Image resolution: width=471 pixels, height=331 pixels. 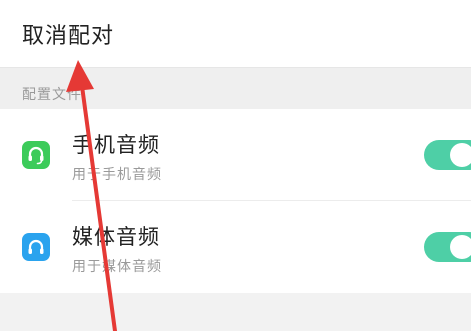 What do you see at coordinates (447, 155) in the screenshot?
I see `phone-audio-toggle` at bounding box center [447, 155].